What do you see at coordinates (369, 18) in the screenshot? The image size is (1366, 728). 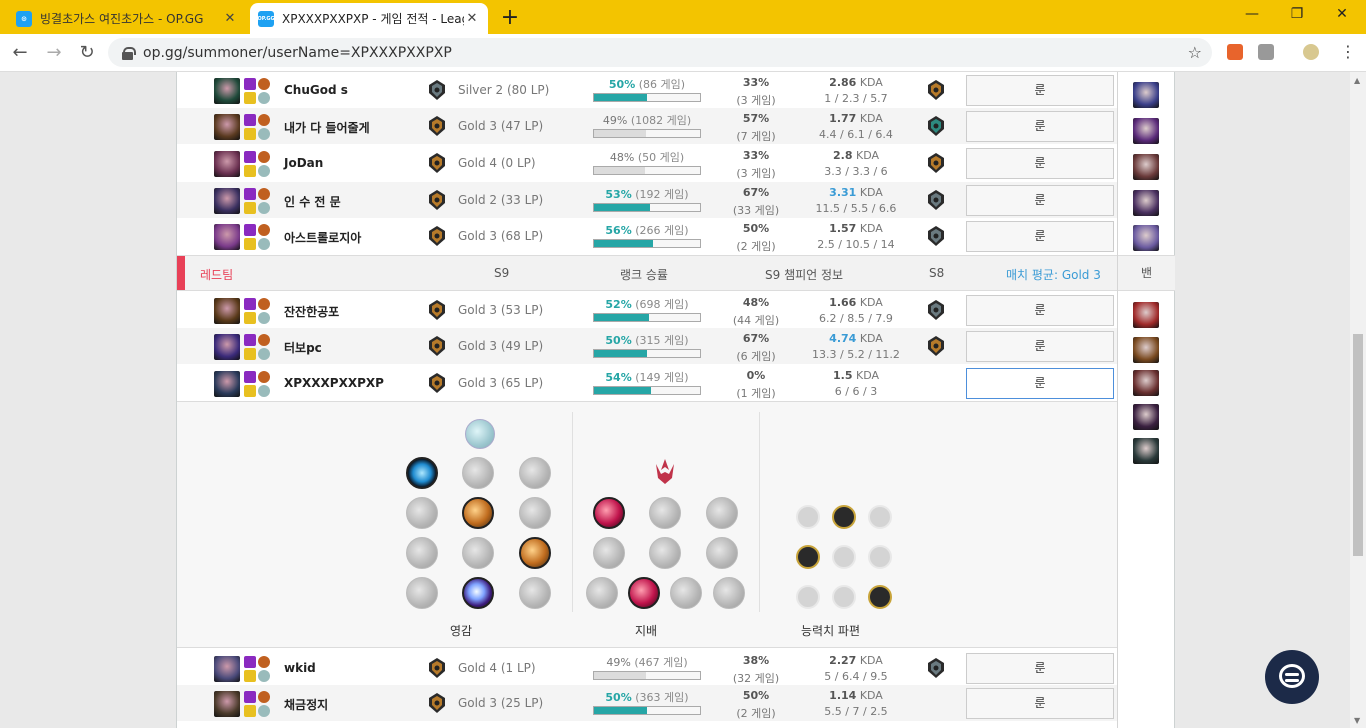 I see `browser-tab-active: OP.GG XPXXXPXXPXP - 게임 전적 - League ✕` at bounding box center [369, 18].